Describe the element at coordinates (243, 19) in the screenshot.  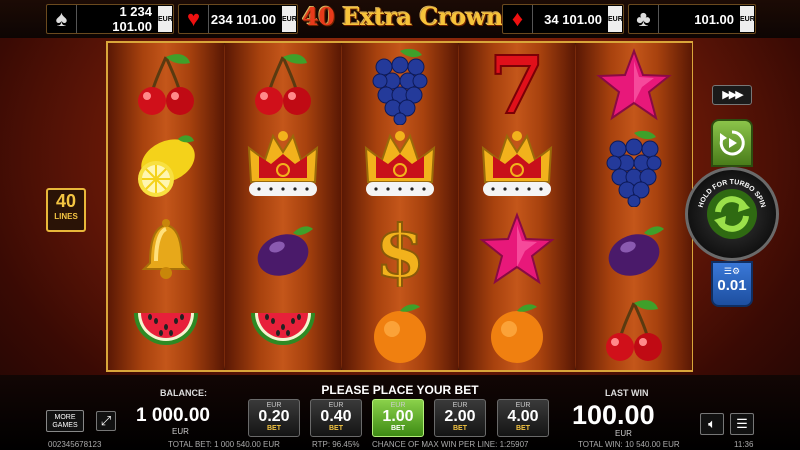
I see `jackpot-value: 234 101.00` at that location.